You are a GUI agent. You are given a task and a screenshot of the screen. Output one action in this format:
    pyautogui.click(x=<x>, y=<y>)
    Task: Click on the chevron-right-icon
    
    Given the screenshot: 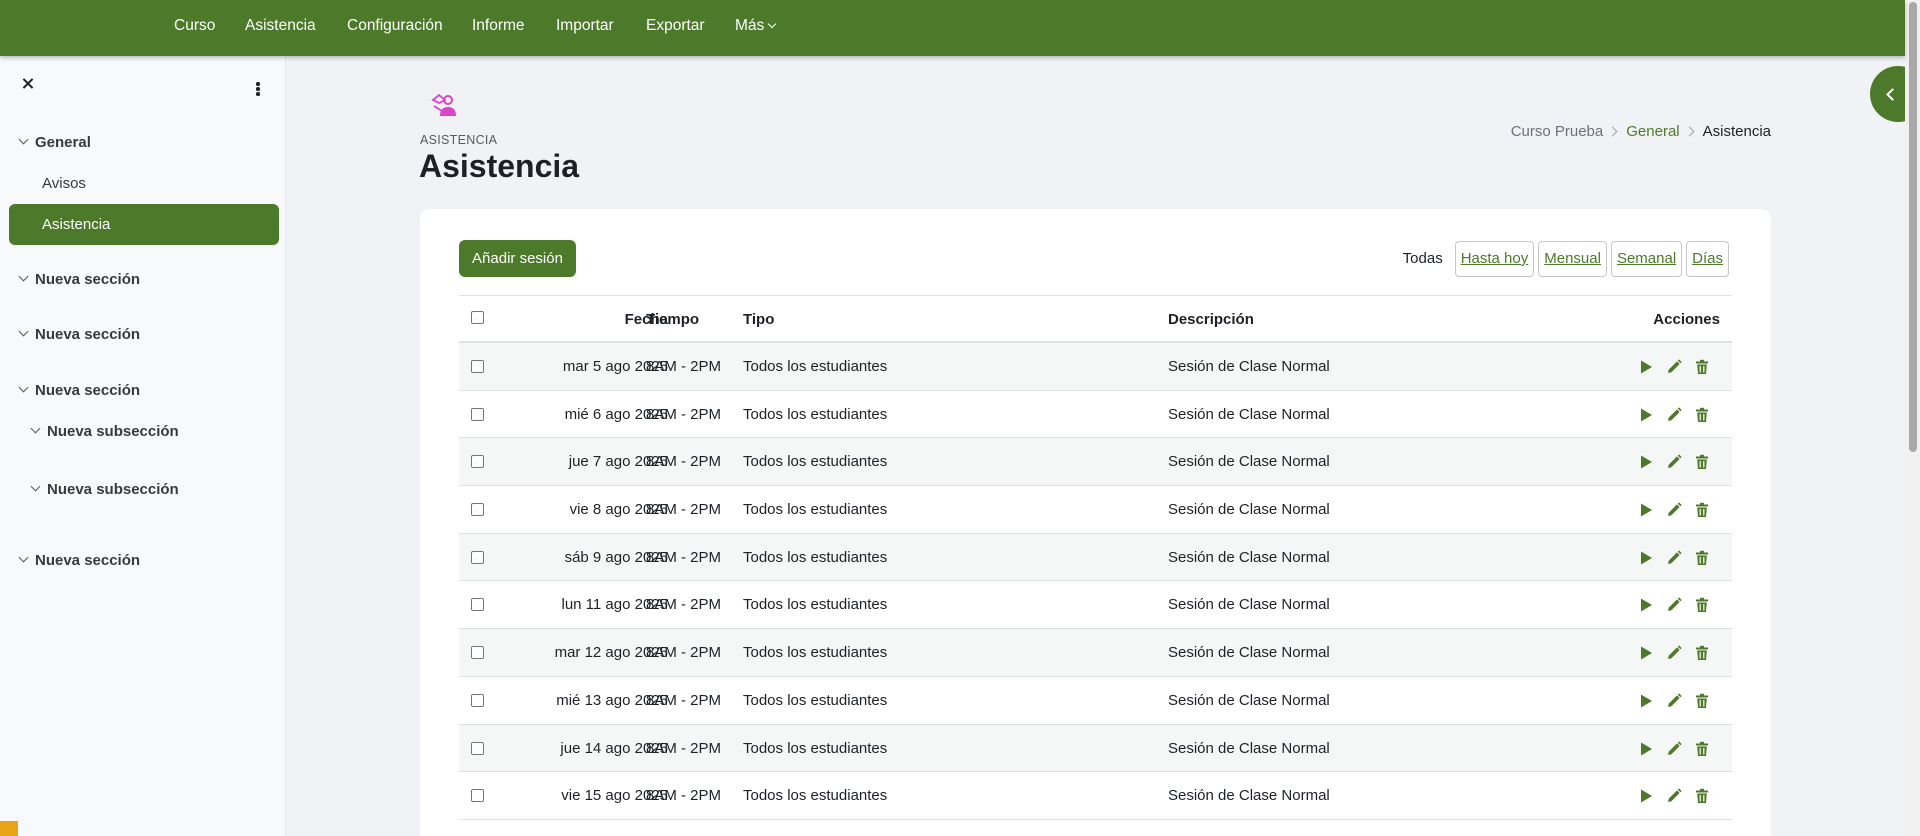 What is the action you would take?
    pyautogui.click(x=1612, y=131)
    